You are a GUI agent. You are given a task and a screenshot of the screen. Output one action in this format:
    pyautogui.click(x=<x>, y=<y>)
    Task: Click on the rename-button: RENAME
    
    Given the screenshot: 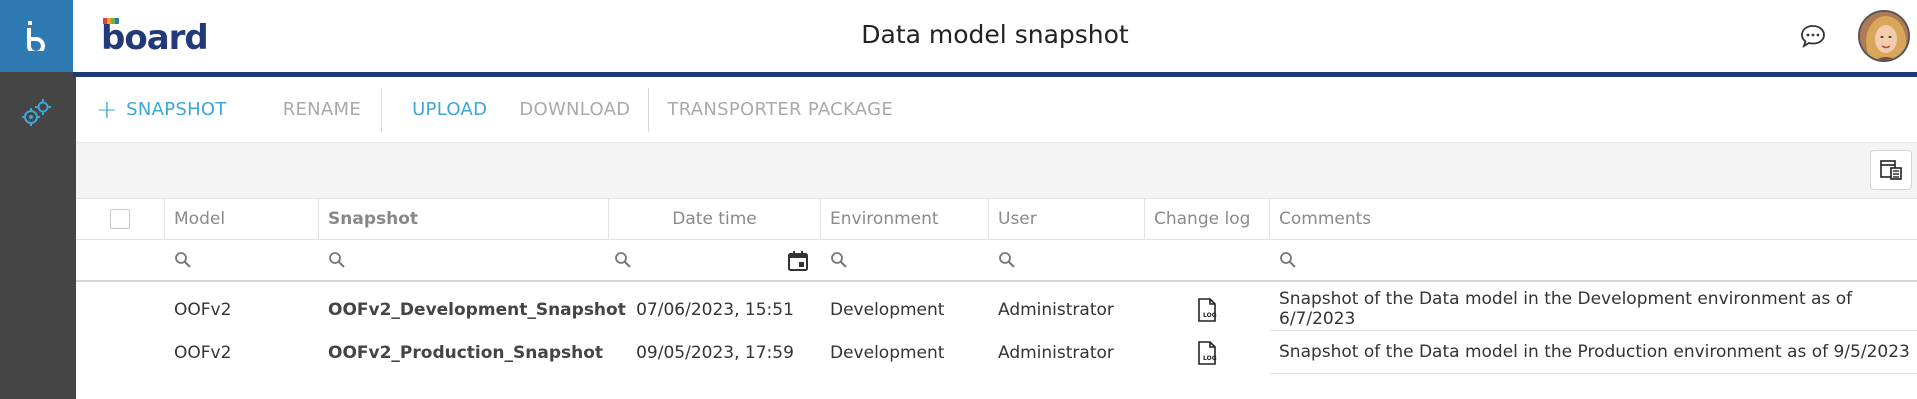 What is the action you would take?
    pyautogui.click(x=314, y=109)
    